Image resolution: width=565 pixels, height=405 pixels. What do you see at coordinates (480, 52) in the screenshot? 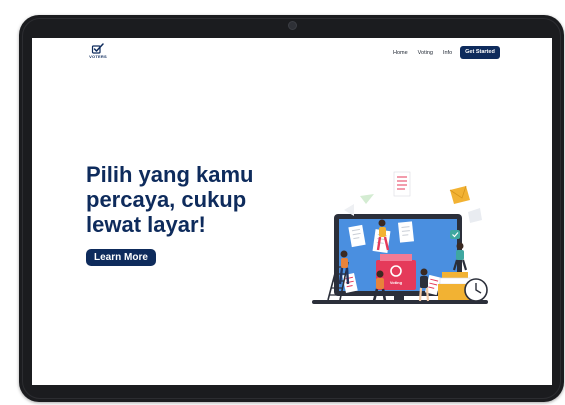
I see `get-started-button: Get Started` at bounding box center [480, 52].